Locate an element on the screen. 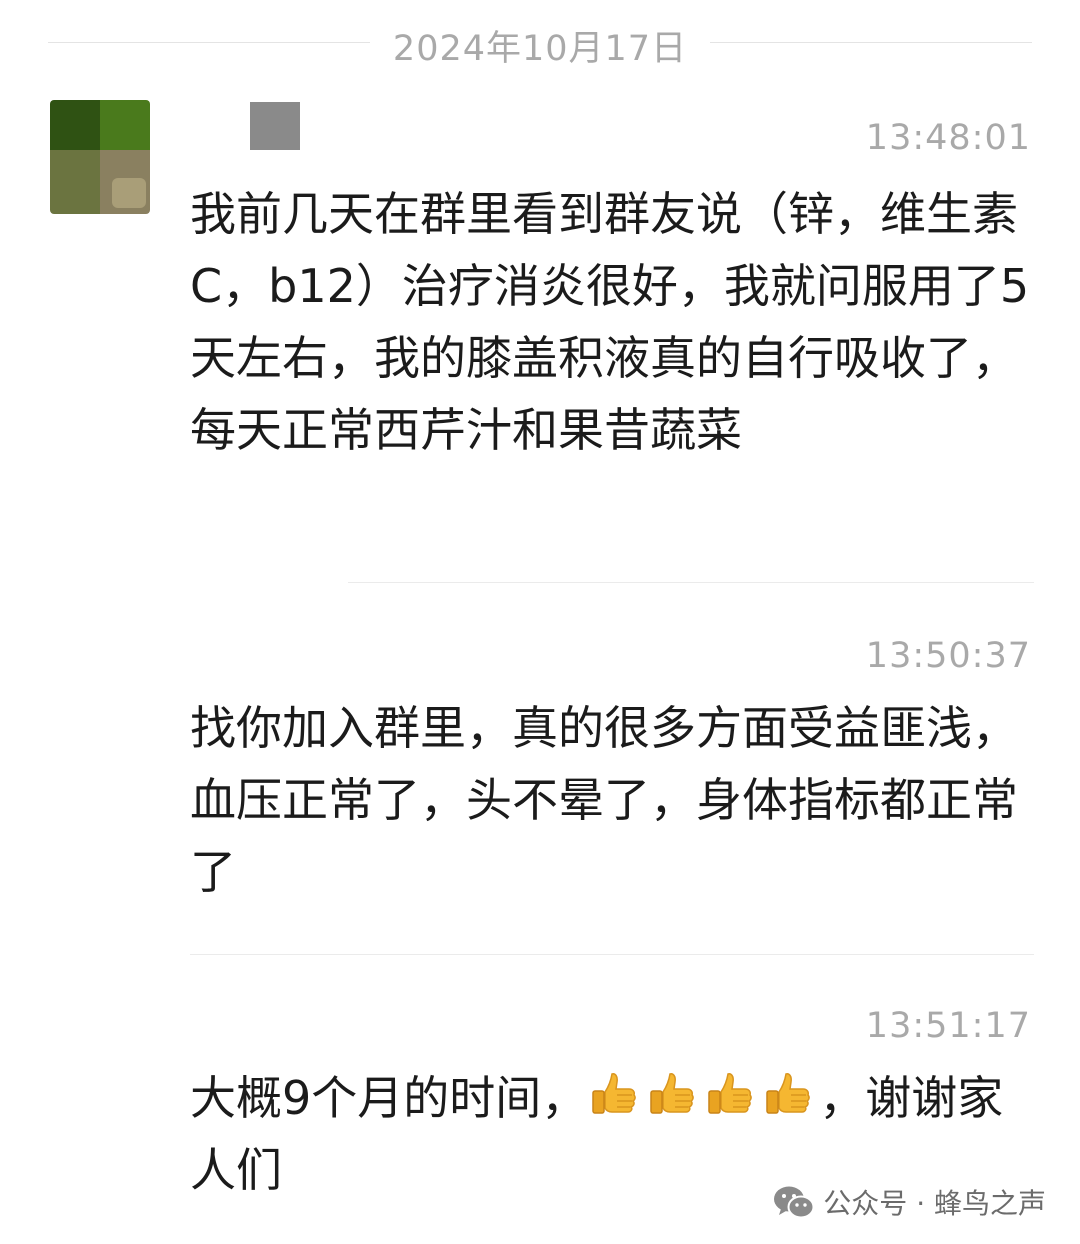 The width and height of the screenshot is (1080, 1244). message-text-start: 大概9个月的时间， is located at coordinates (389, 1098).